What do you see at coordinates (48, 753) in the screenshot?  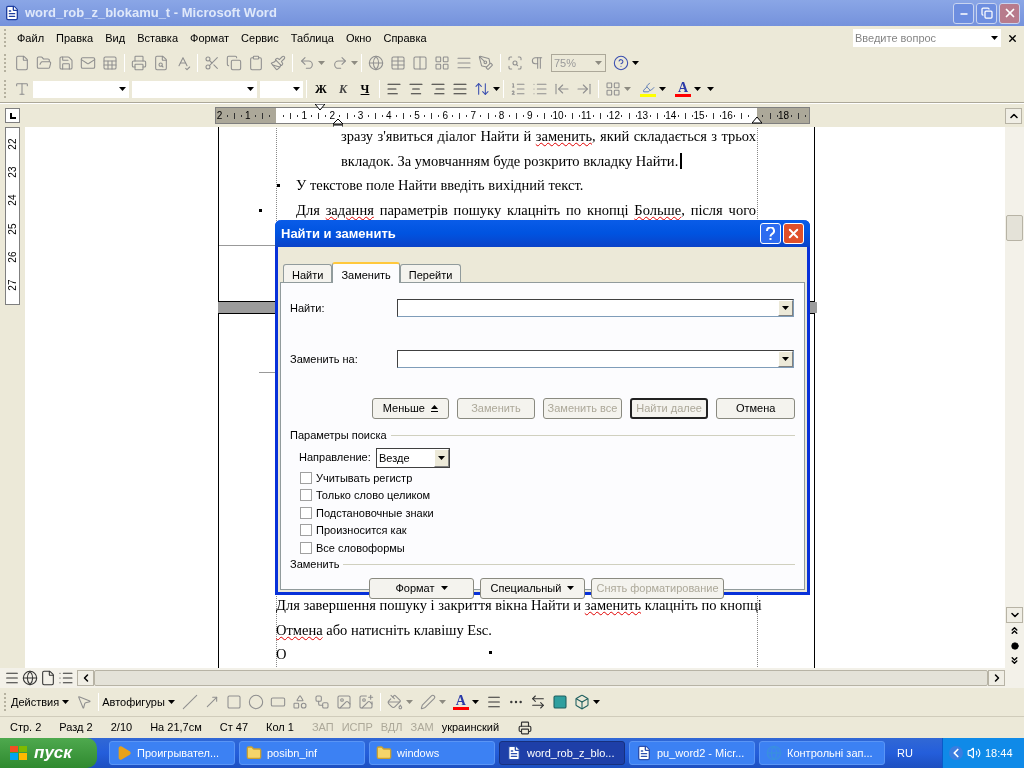 I see `start-button: пуск` at bounding box center [48, 753].